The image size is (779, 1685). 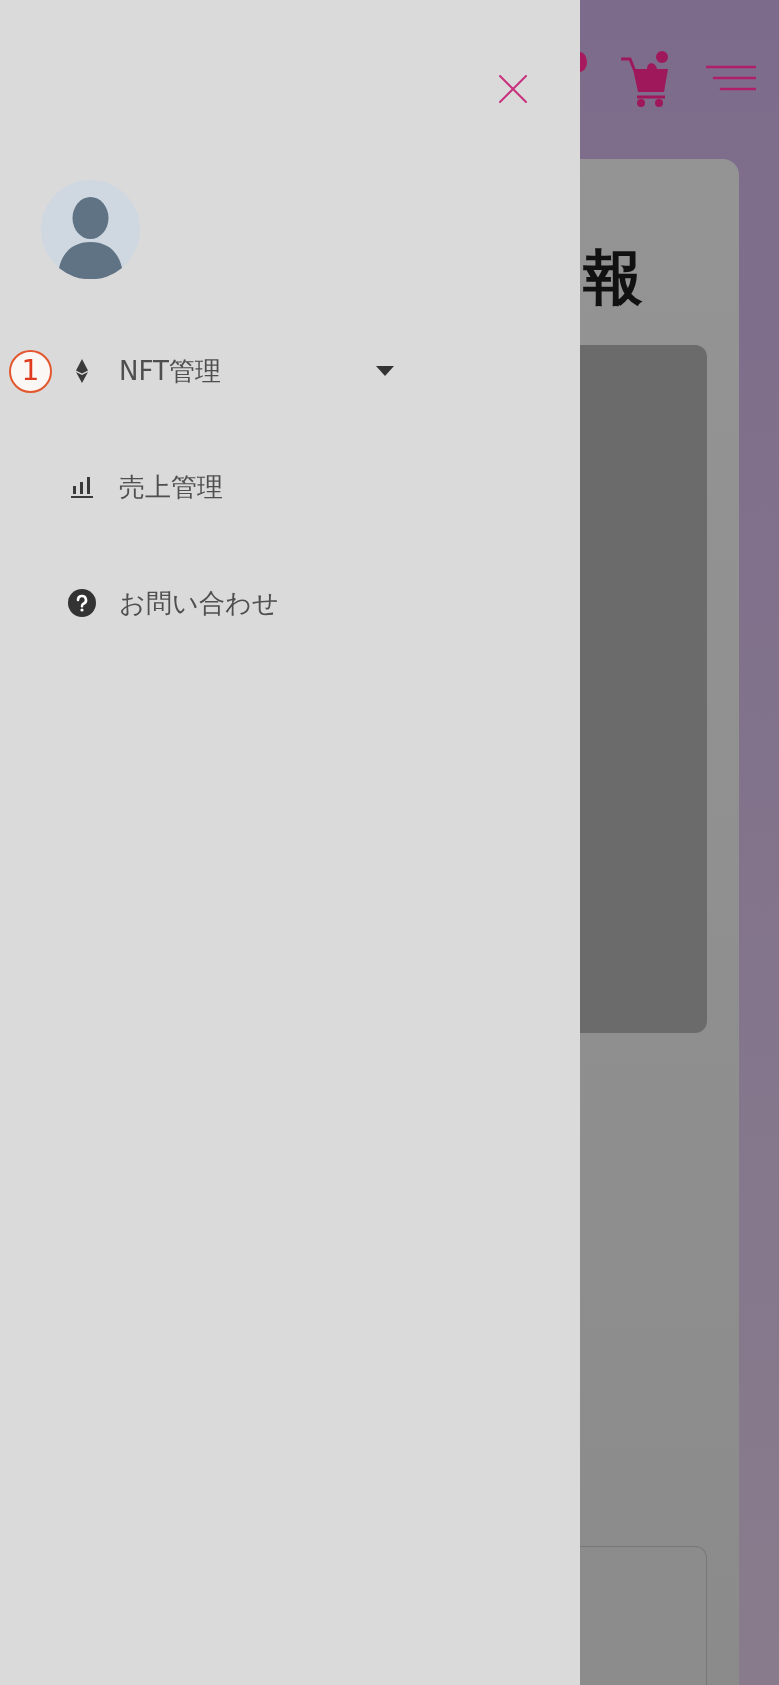 I want to click on numbered-callout: 1, so click(x=30, y=371).